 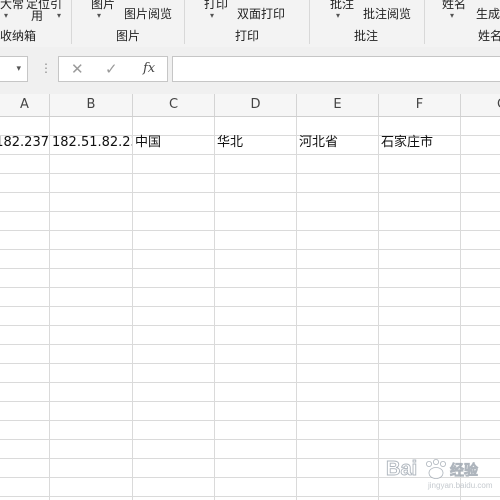 I want to click on cell-e1: 河北省, so click(x=338, y=143).